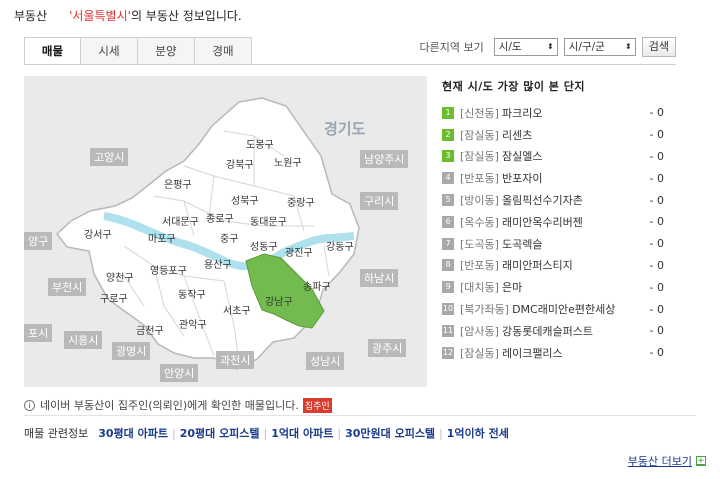  I want to click on district-seongbuk: 성북구, so click(245, 199).